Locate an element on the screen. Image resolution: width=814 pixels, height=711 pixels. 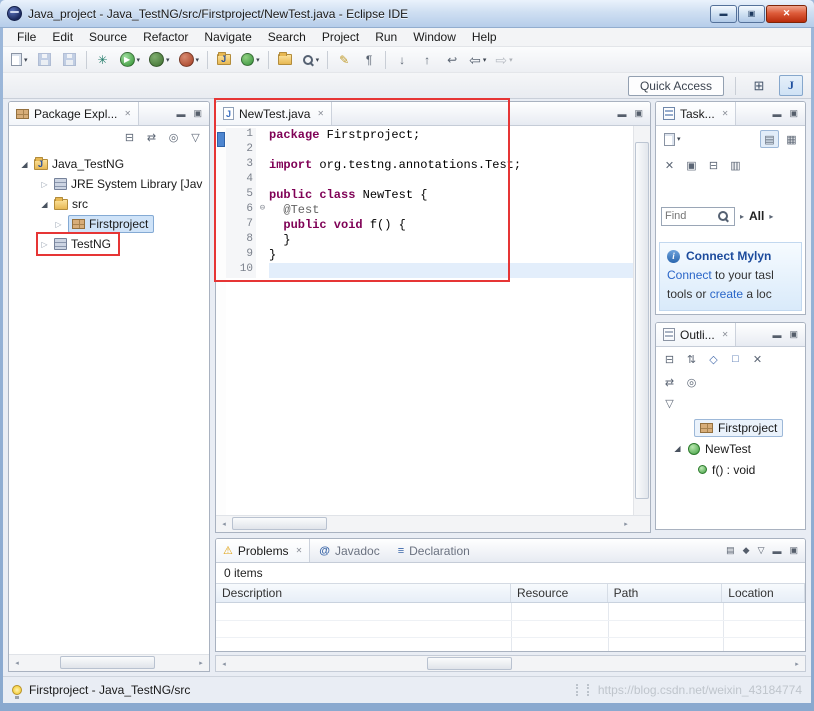
tab-javadoc: @ Javadoc is located at coordinates (349, 550).